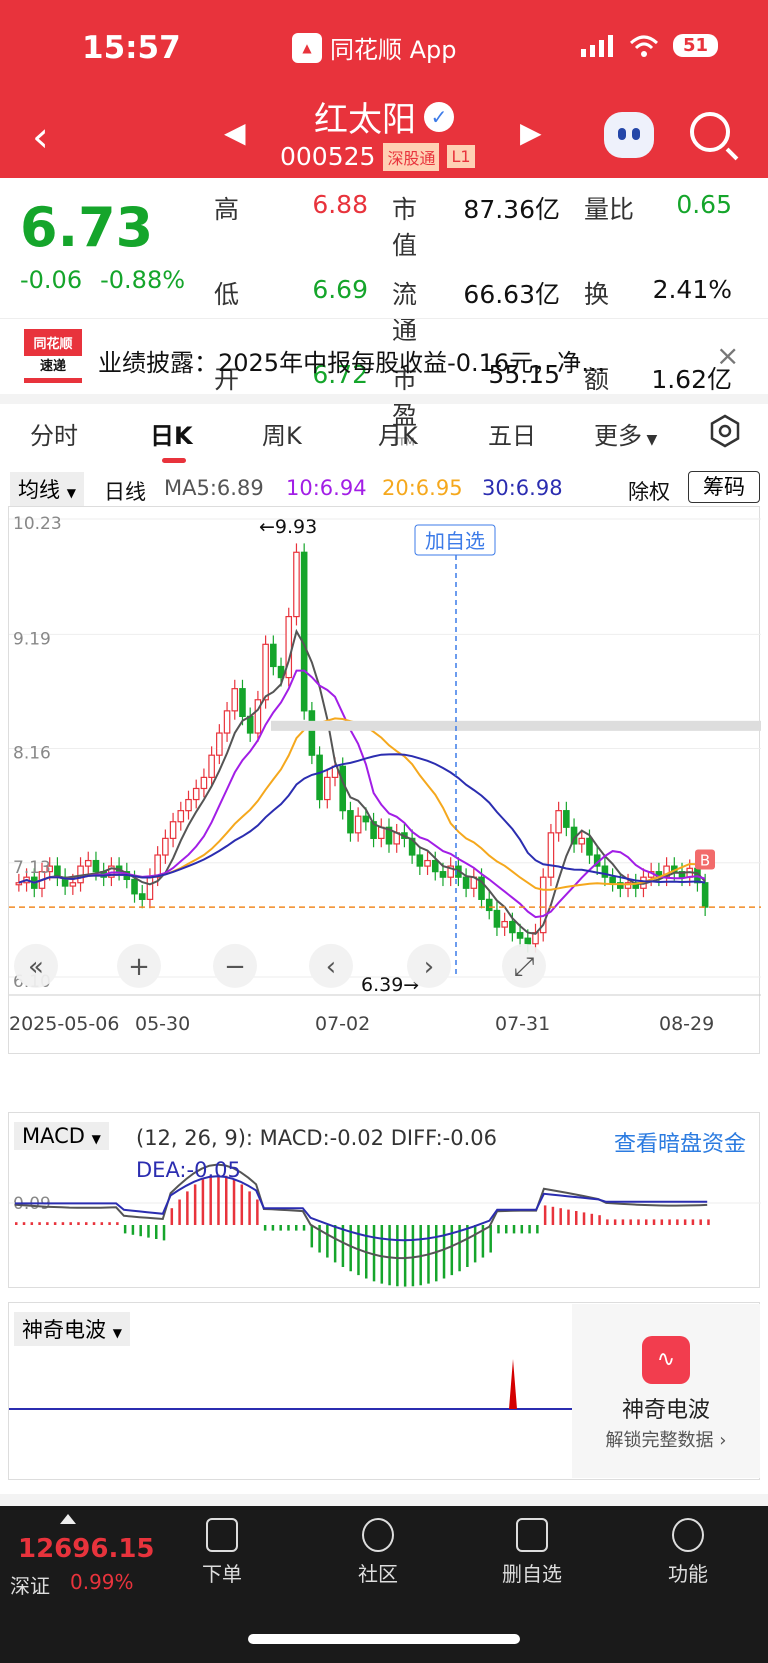 This screenshot has width=768, height=1663. What do you see at coordinates (40, 136) in the screenshot?
I see `back-button: ‹` at bounding box center [40, 136].